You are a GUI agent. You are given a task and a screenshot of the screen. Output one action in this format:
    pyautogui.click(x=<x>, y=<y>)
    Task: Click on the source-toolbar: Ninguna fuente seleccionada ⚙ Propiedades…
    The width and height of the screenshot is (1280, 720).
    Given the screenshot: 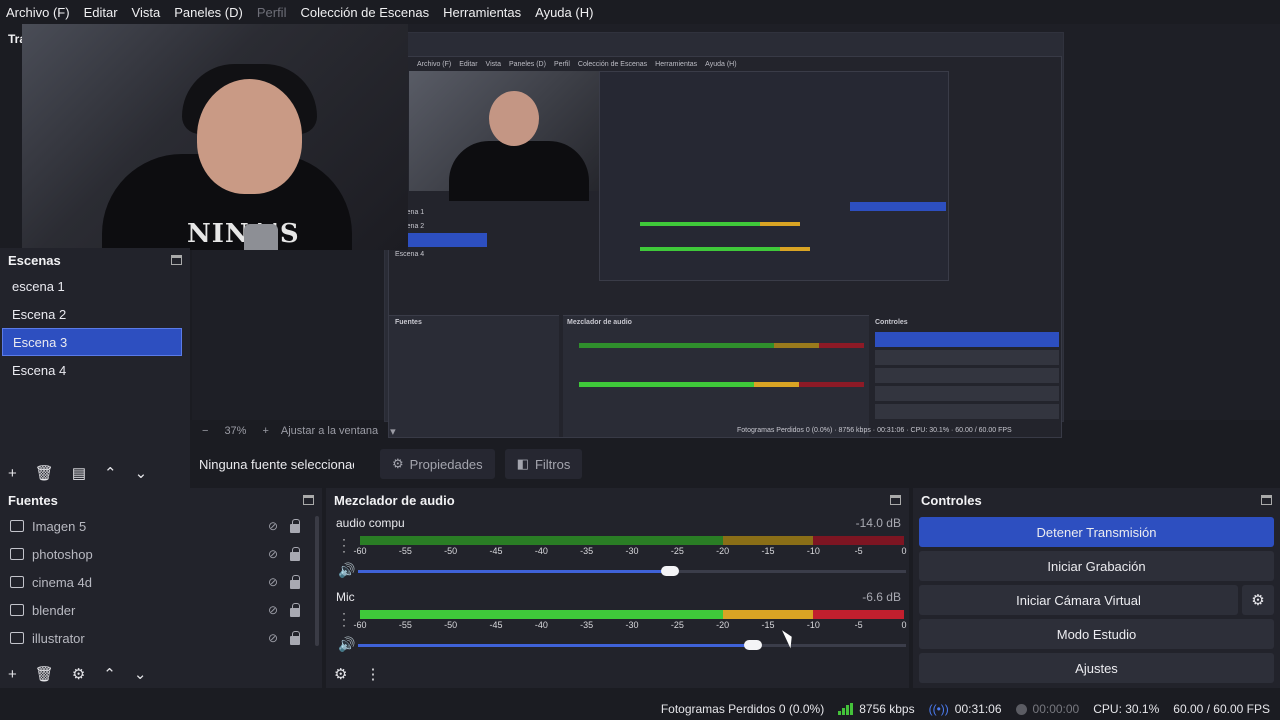 What is the action you would take?
    pyautogui.click(x=736, y=464)
    